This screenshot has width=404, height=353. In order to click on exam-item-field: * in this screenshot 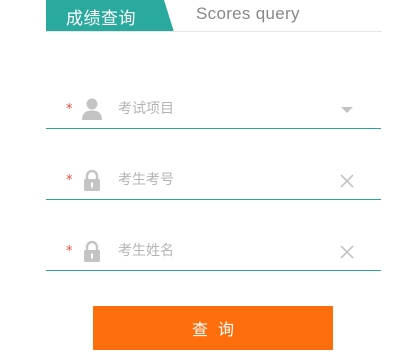, I will do `click(213, 110)`.